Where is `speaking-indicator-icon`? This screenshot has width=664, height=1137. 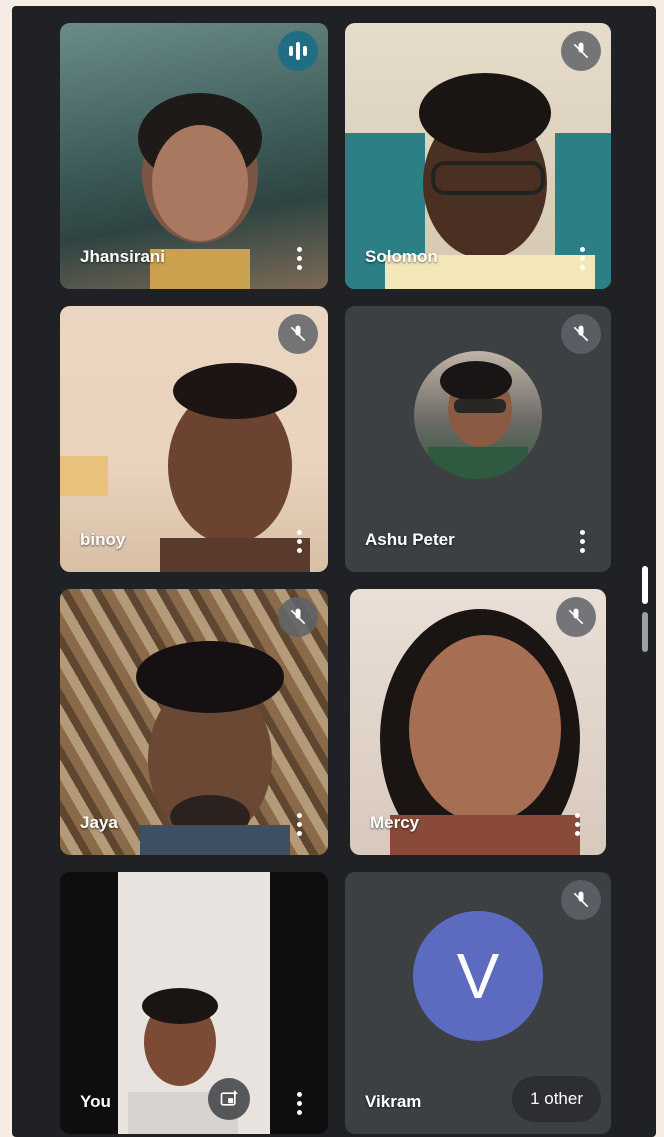
speaking-indicator-icon is located at coordinates (298, 51).